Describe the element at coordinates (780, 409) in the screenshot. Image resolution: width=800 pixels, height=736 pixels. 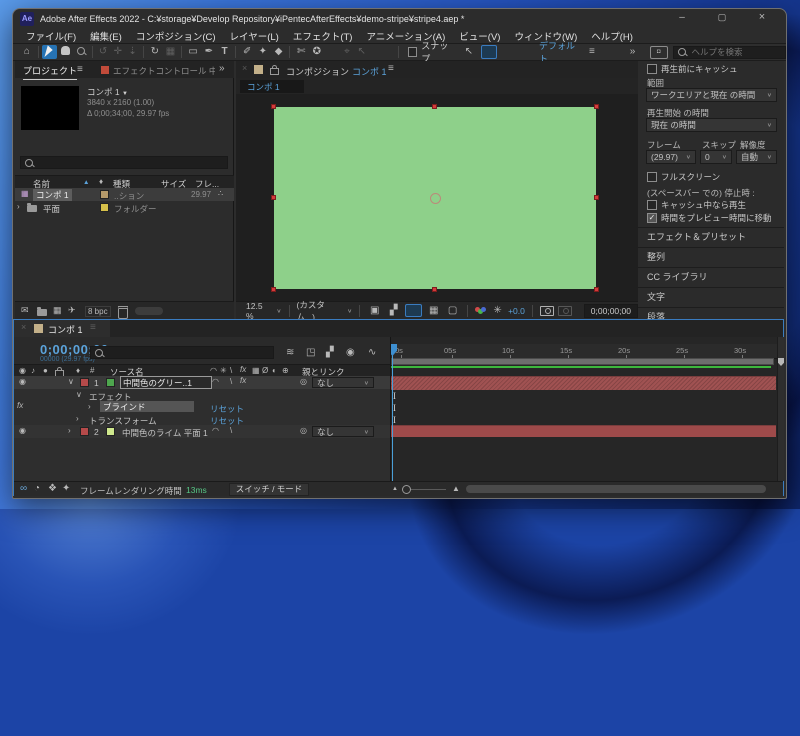
I see `timeline-right-gutter` at that location.